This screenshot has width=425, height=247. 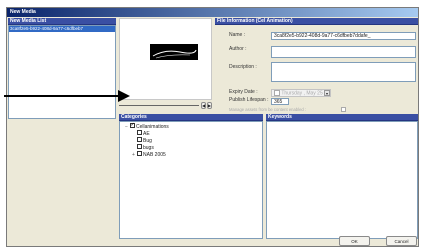 What do you see at coordinates (67, 96) in the screenshot?
I see `annotation-arrow` at bounding box center [67, 96].